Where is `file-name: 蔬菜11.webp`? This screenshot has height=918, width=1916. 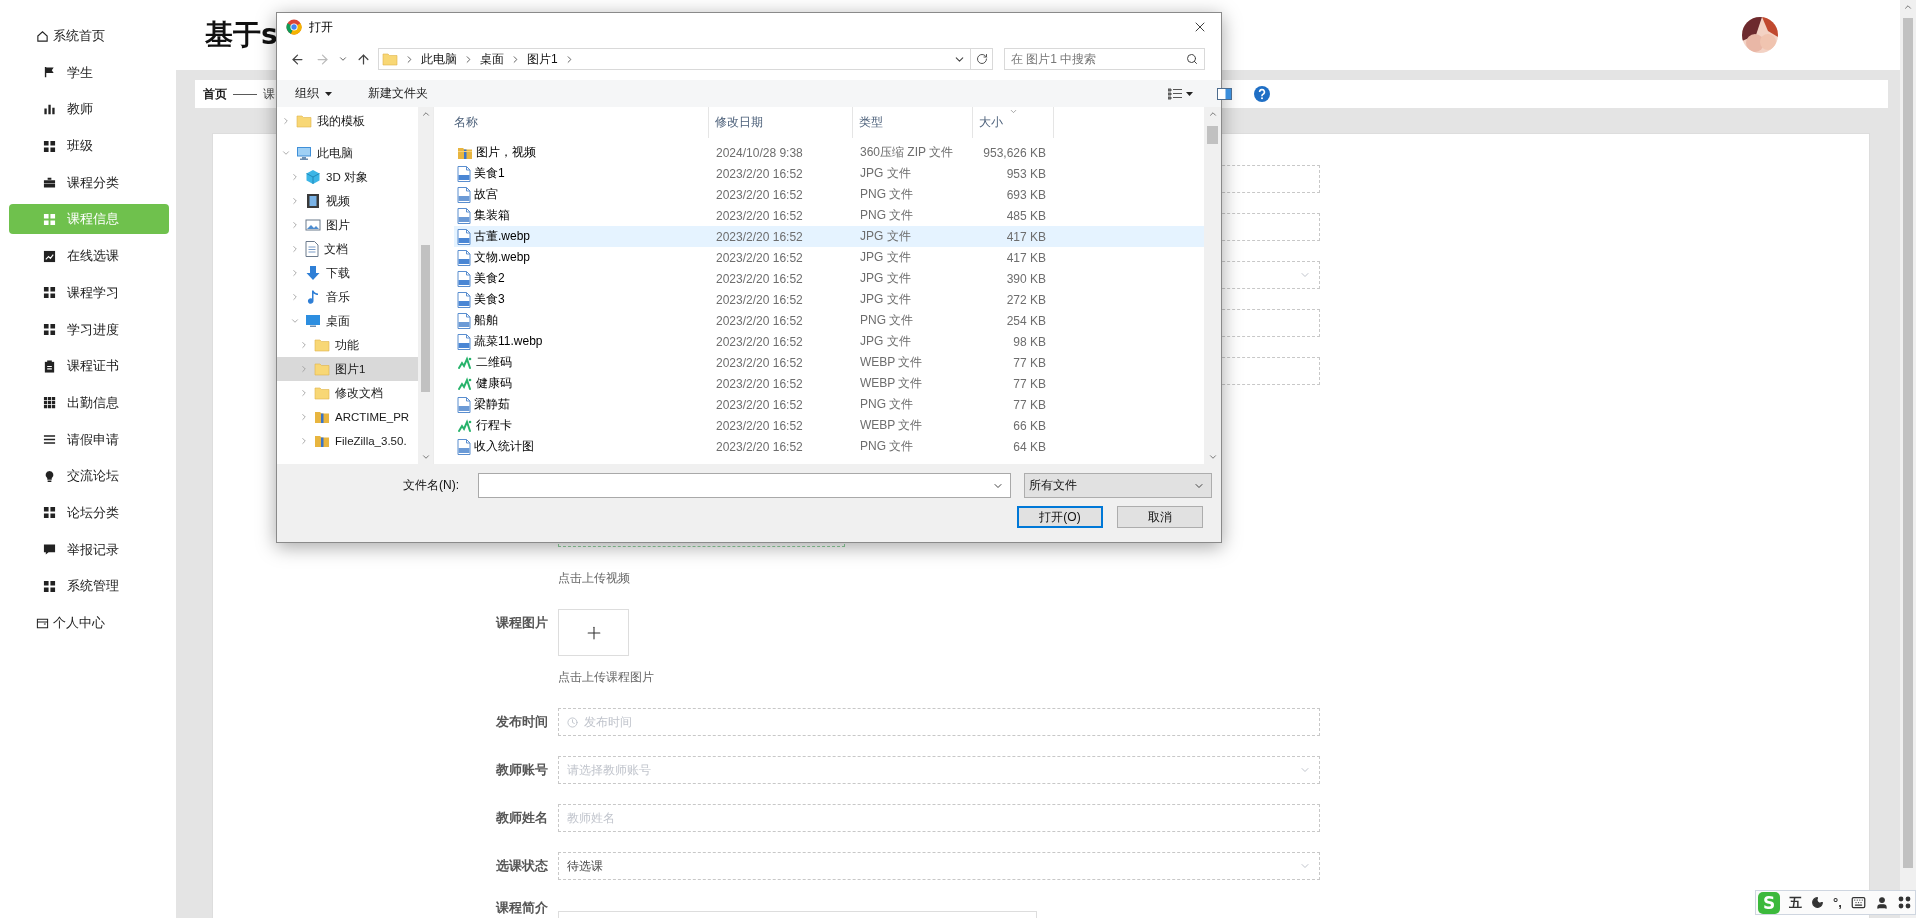 file-name: 蔬菜11.webp is located at coordinates (508, 341).